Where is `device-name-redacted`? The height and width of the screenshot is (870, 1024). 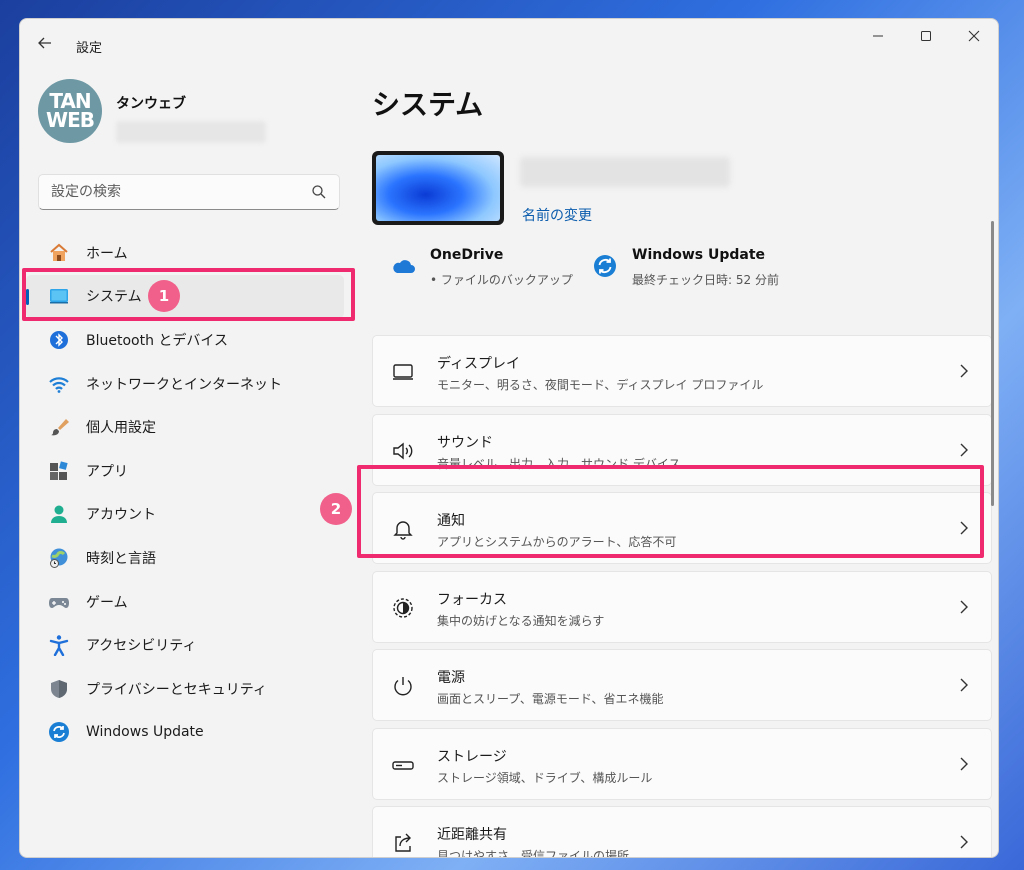
device-name-redacted is located at coordinates (625, 172).